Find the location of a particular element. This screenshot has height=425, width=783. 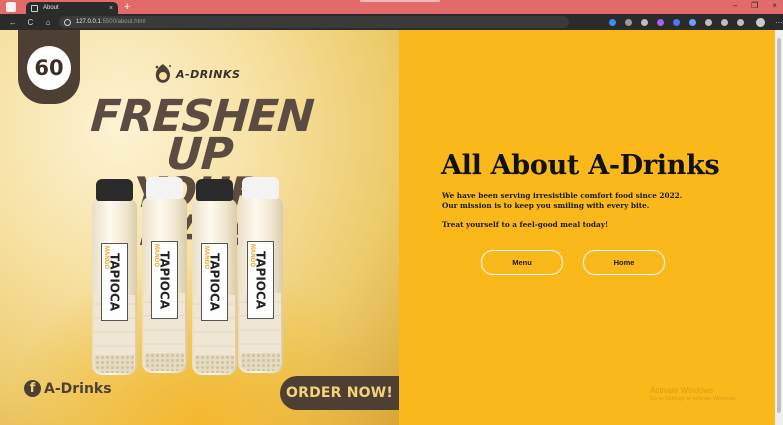

brand-name: A-Drinks is located at coordinates (78, 388).